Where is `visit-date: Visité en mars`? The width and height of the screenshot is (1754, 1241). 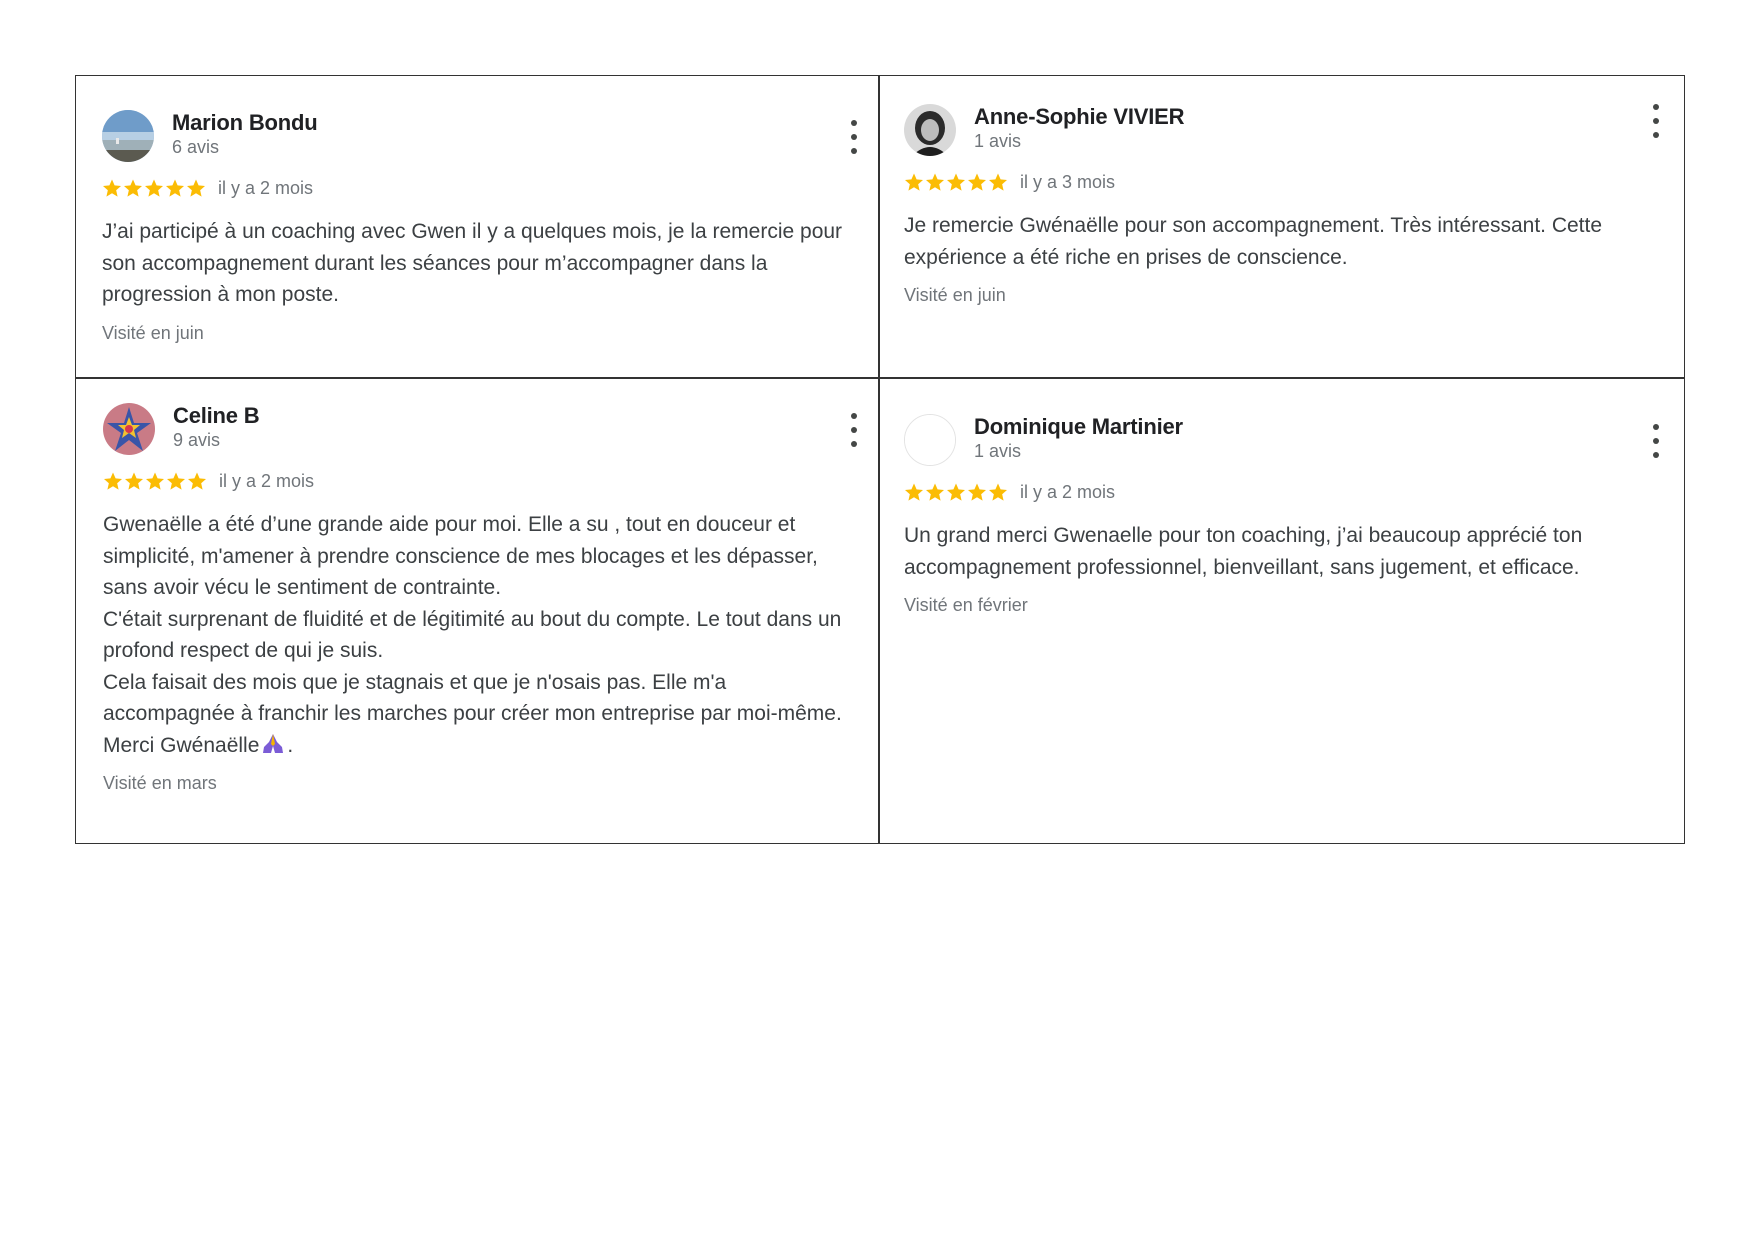 visit-date: Visité en mars is located at coordinates (160, 783).